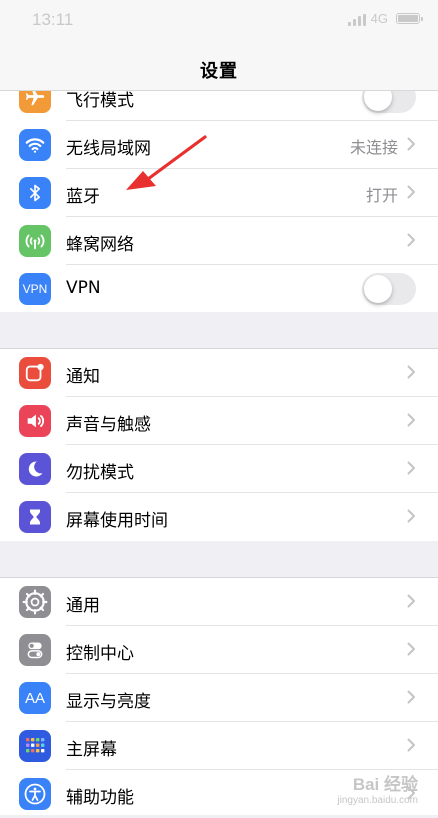  What do you see at coordinates (108, 702) in the screenshot?
I see `settings-row-label: 显示与亮度` at bounding box center [108, 702].